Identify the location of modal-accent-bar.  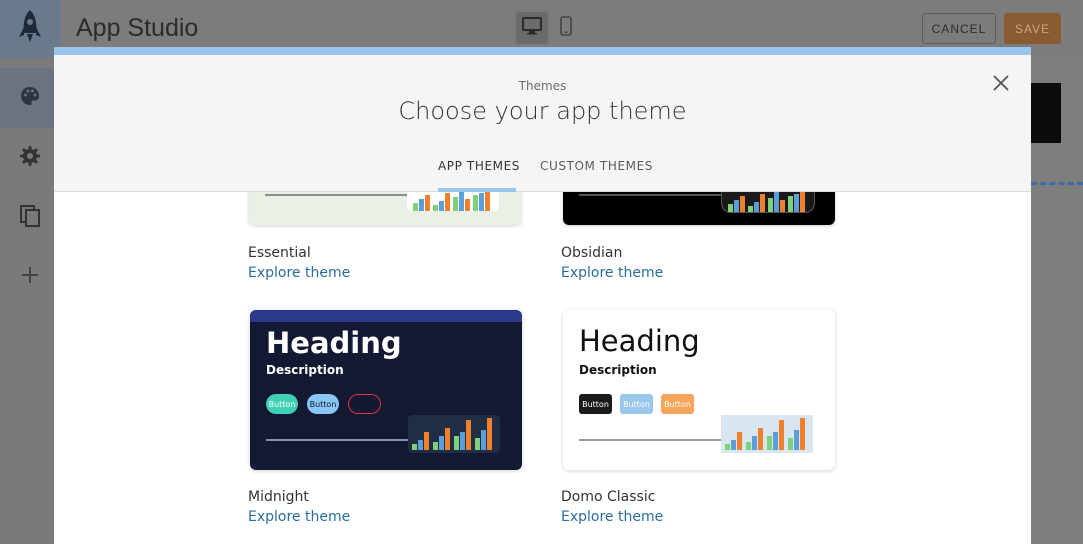
(542, 51).